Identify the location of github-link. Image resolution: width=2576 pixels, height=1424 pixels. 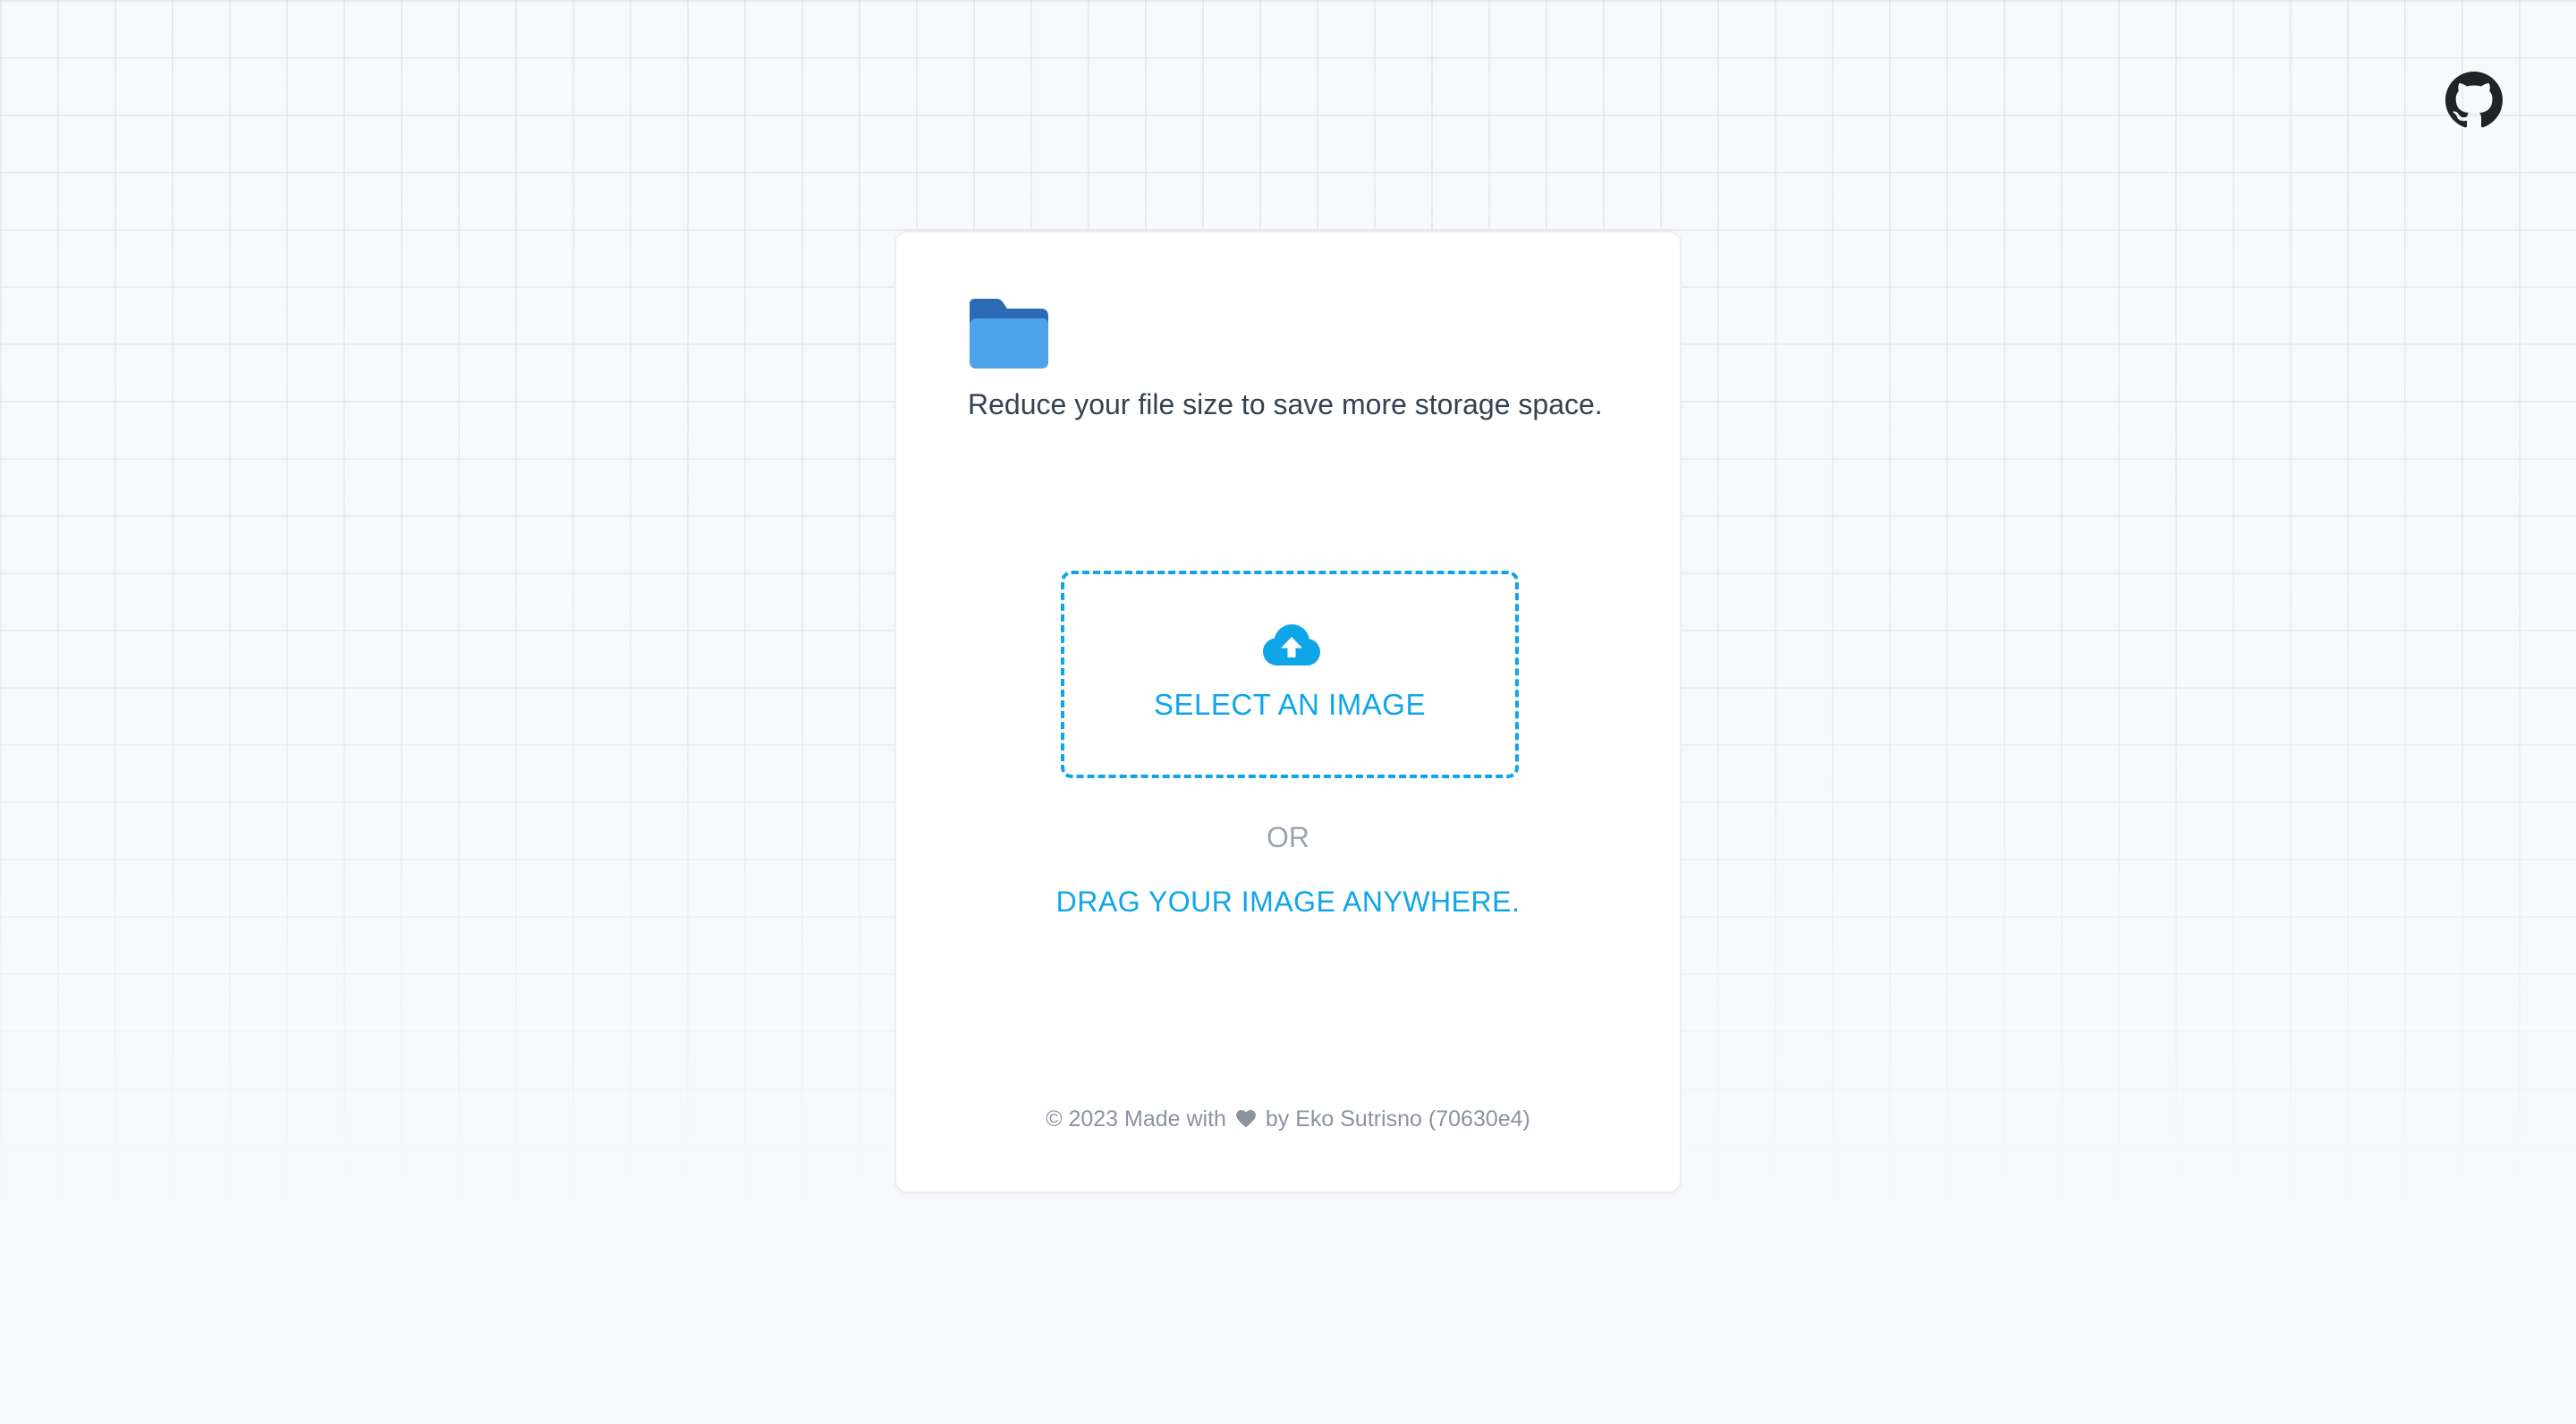
(2474, 100).